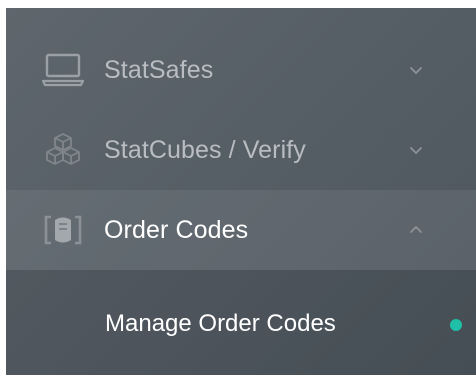 This screenshot has width=476, height=381. What do you see at coordinates (205, 150) in the screenshot?
I see `sidebar-item-label: StatCubes / Verify` at bounding box center [205, 150].